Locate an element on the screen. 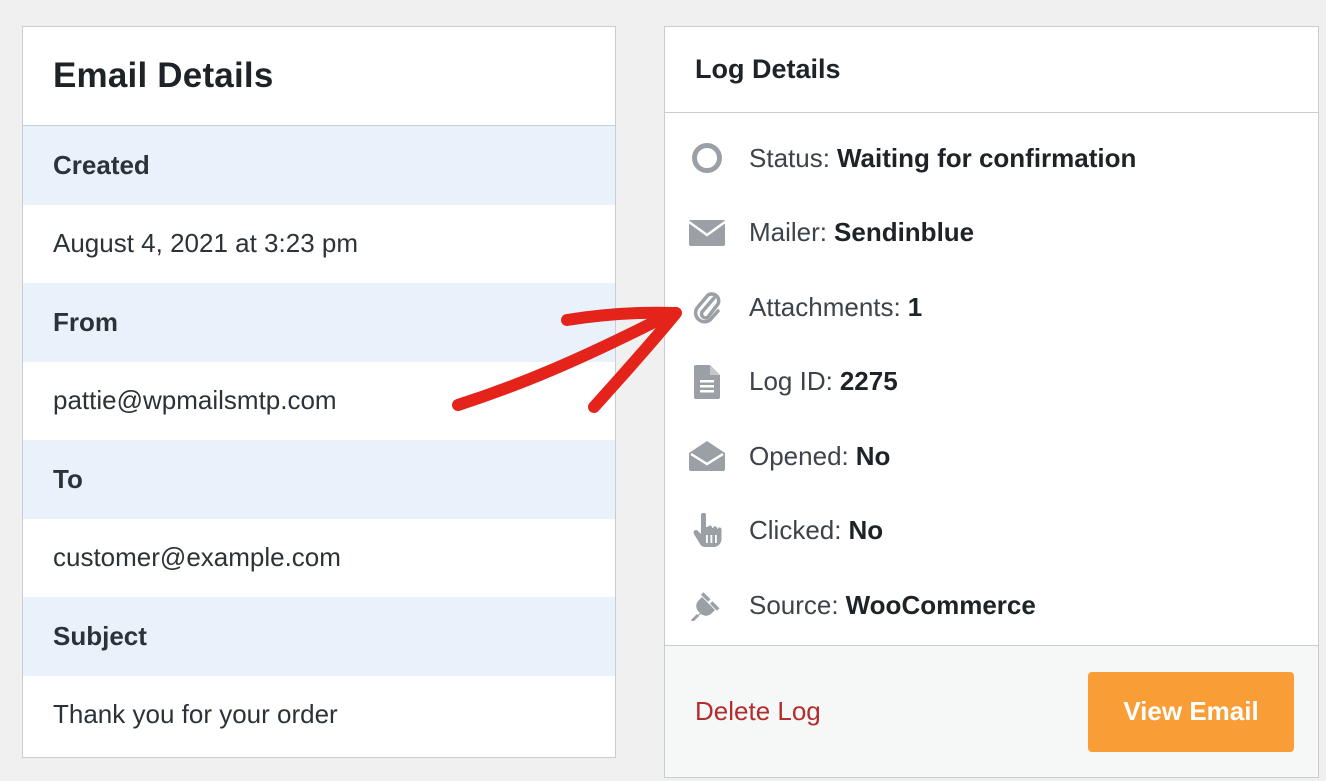 The height and width of the screenshot is (781, 1326). clicked-label: Clicked: is located at coordinates (795, 530).